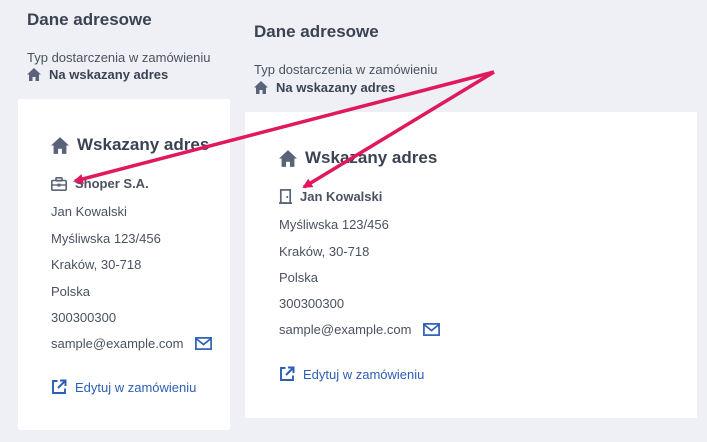 The height and width of the screenshot is (442, 707). Describe the element at coordinates (59, 183) in the screenshot. I see `briefcase-icon` at that location.